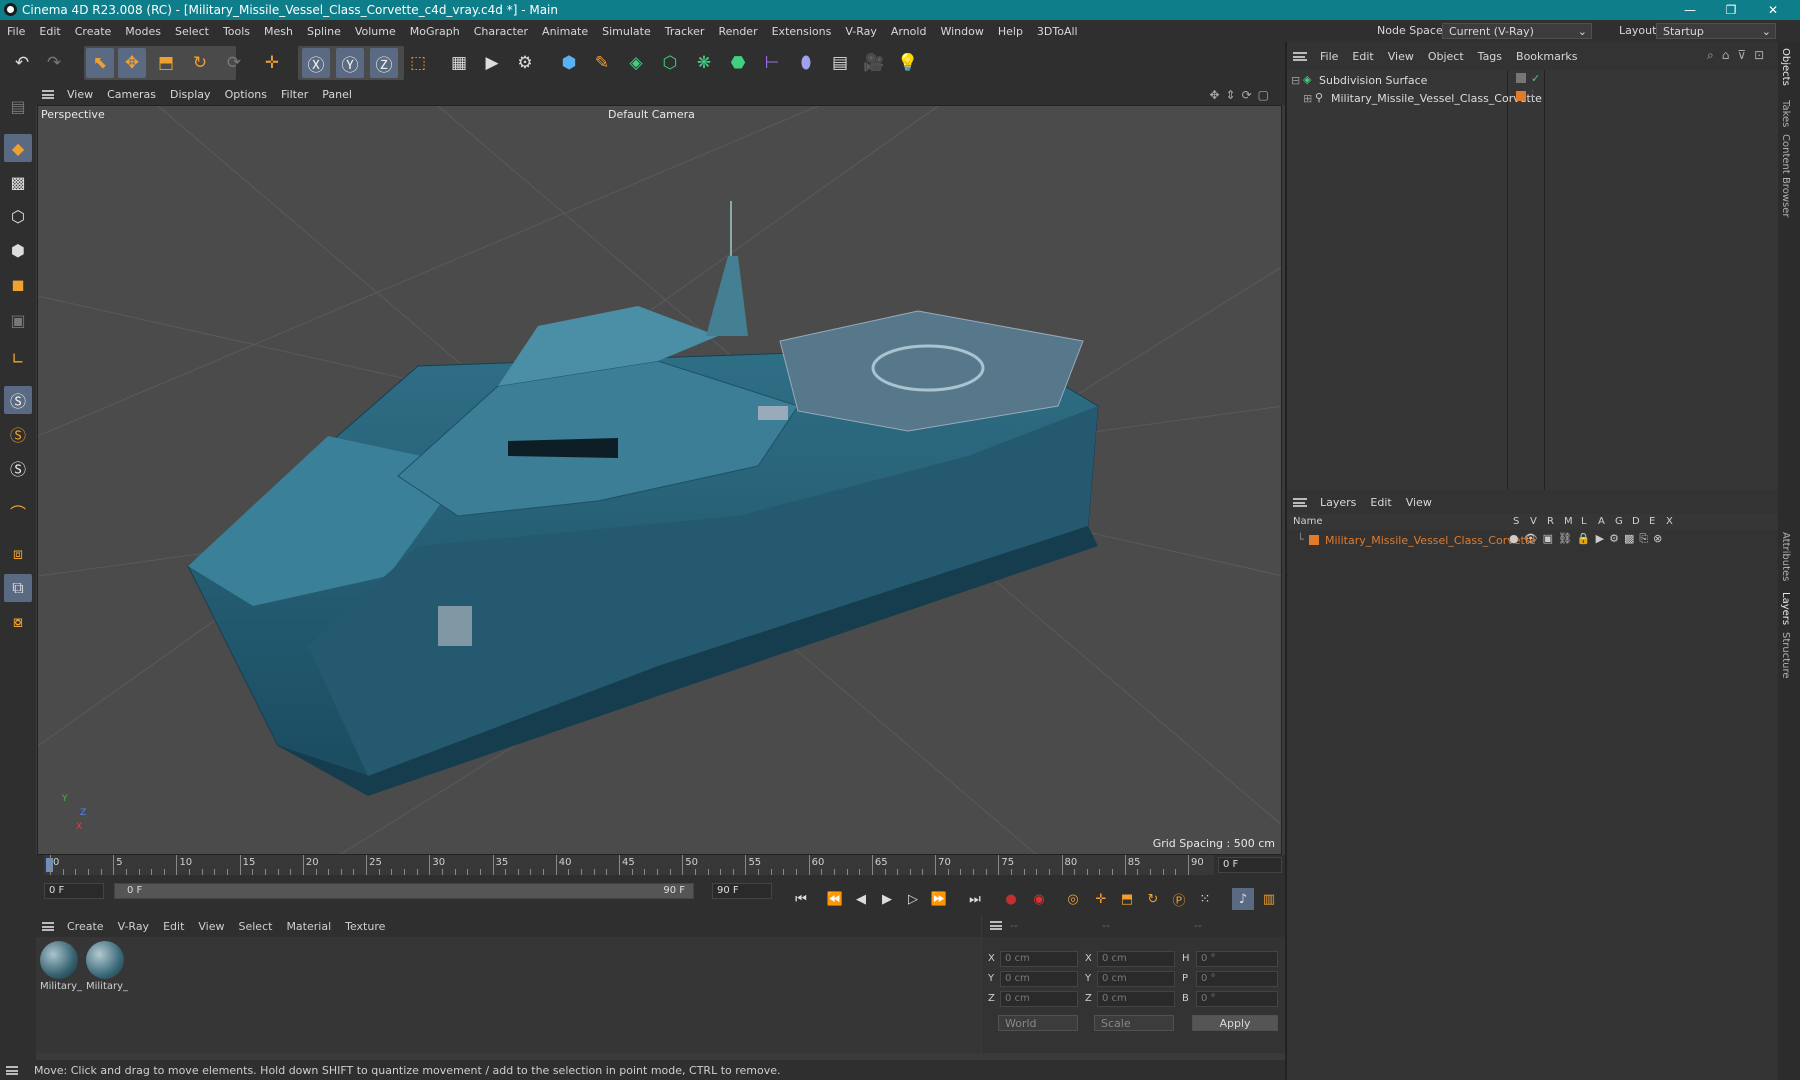  I want to click on next-key-icon: ⏩, so click(939, 899).